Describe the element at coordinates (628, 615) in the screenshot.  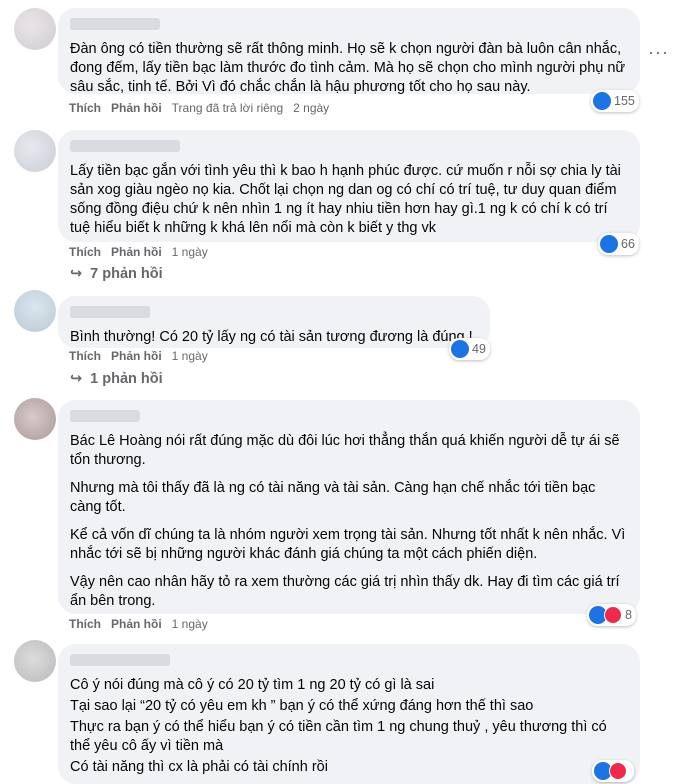
I see `reaction-count: 8` at that location.